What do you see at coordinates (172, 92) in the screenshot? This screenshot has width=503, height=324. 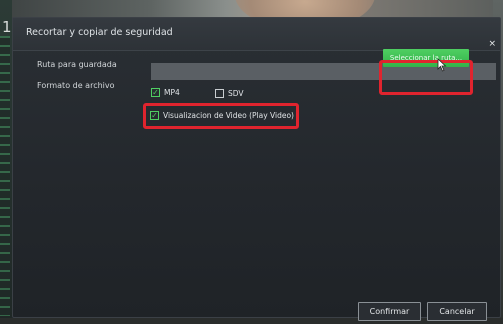 I see `format-mp4-label: MP4` at bounding box center [172, 92].